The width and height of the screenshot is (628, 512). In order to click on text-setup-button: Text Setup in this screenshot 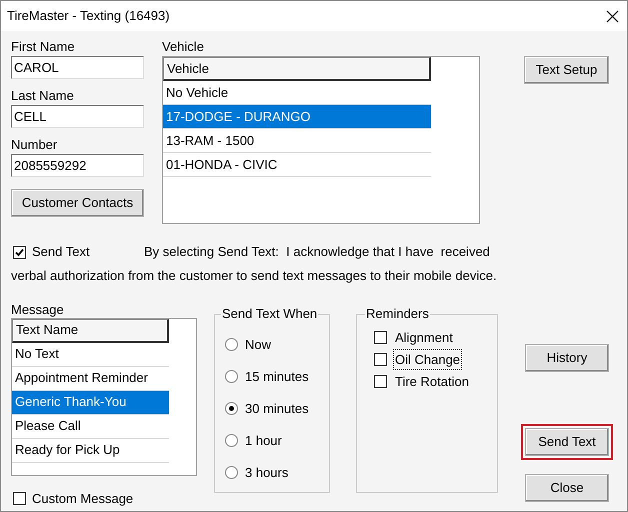, I will do `click(566, 70)`.